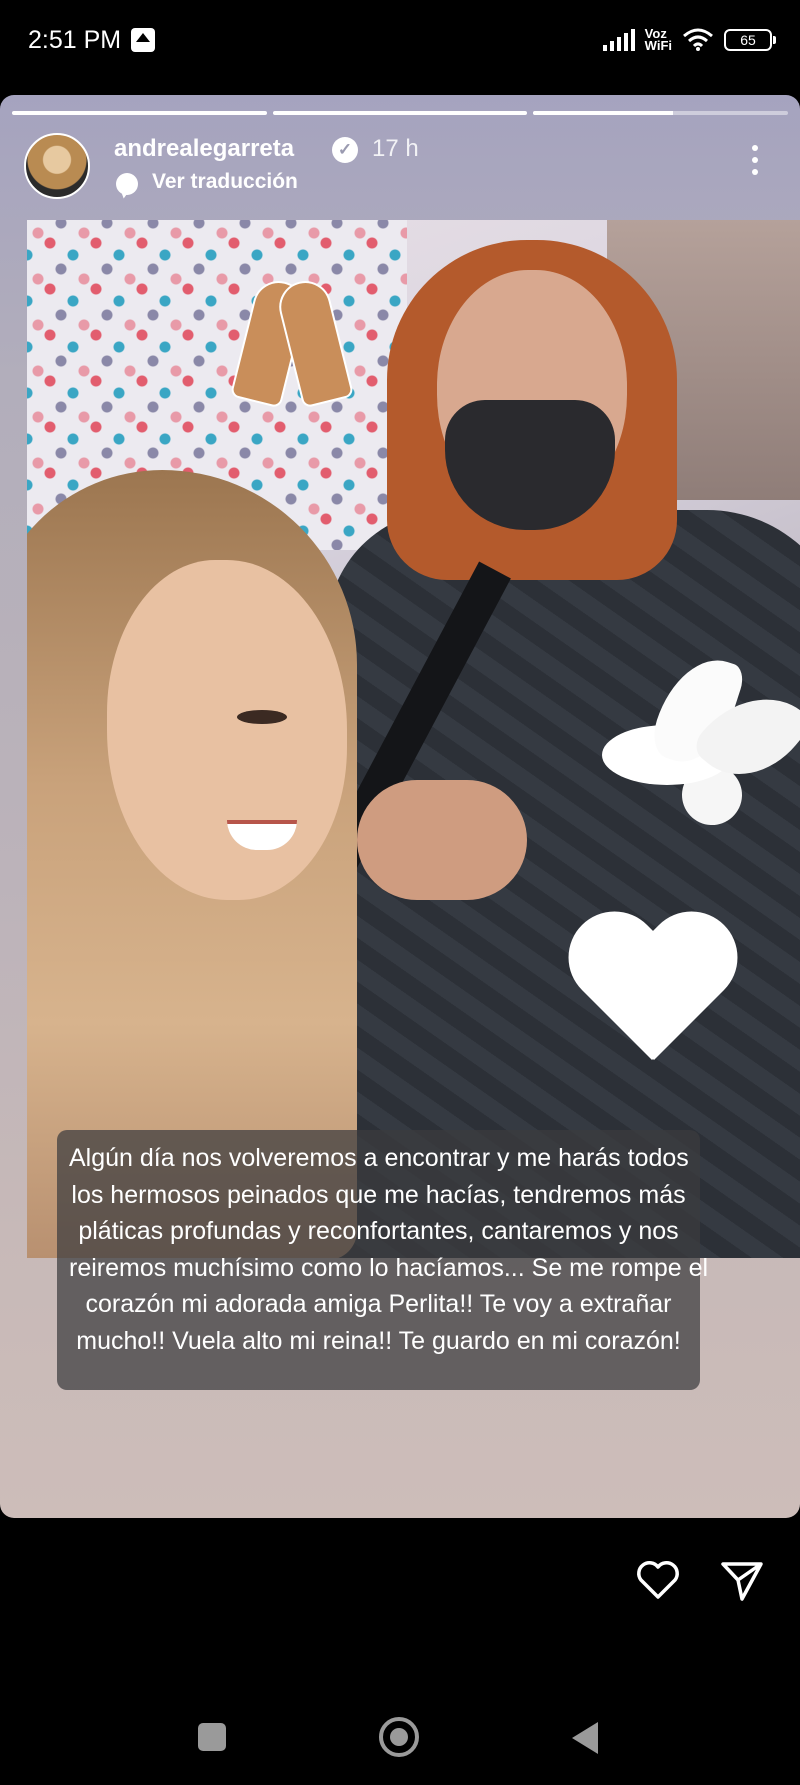 The image size is (800, 1785). Describe the element at coordinates (127, 184) in the screenshot. I see `translate-icon` at that location.